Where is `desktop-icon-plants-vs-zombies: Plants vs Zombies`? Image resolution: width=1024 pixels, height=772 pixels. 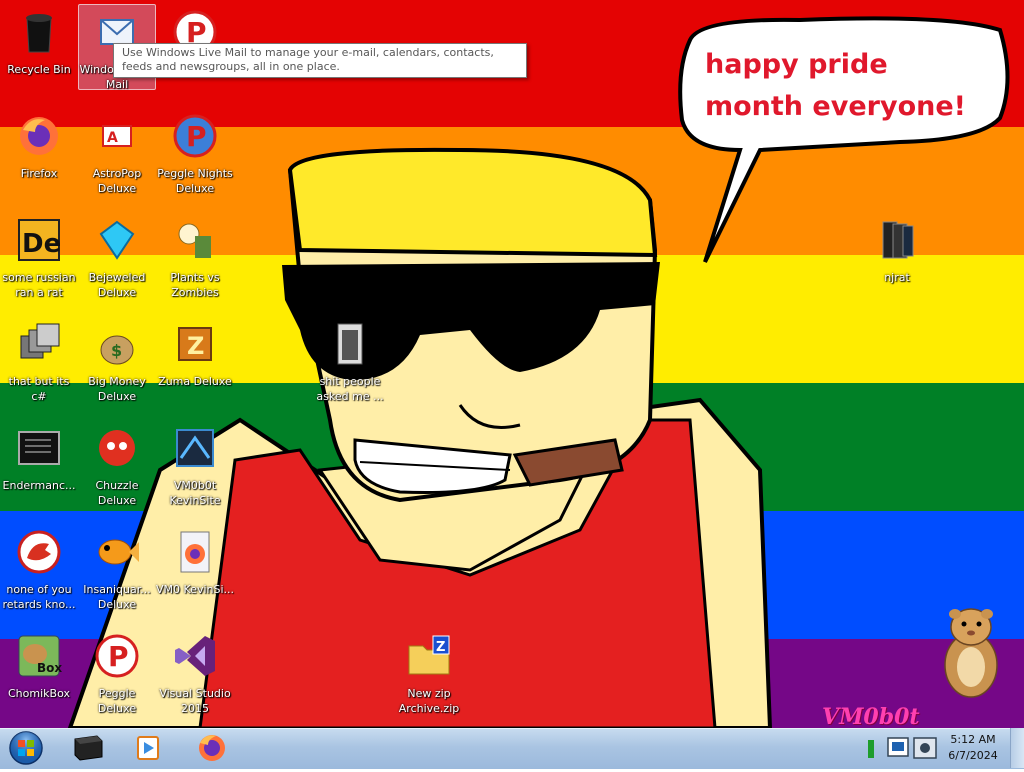 desktop-icon-plants-vs-zombies: Plants vs Zombies is located at coordinates (195, 258).